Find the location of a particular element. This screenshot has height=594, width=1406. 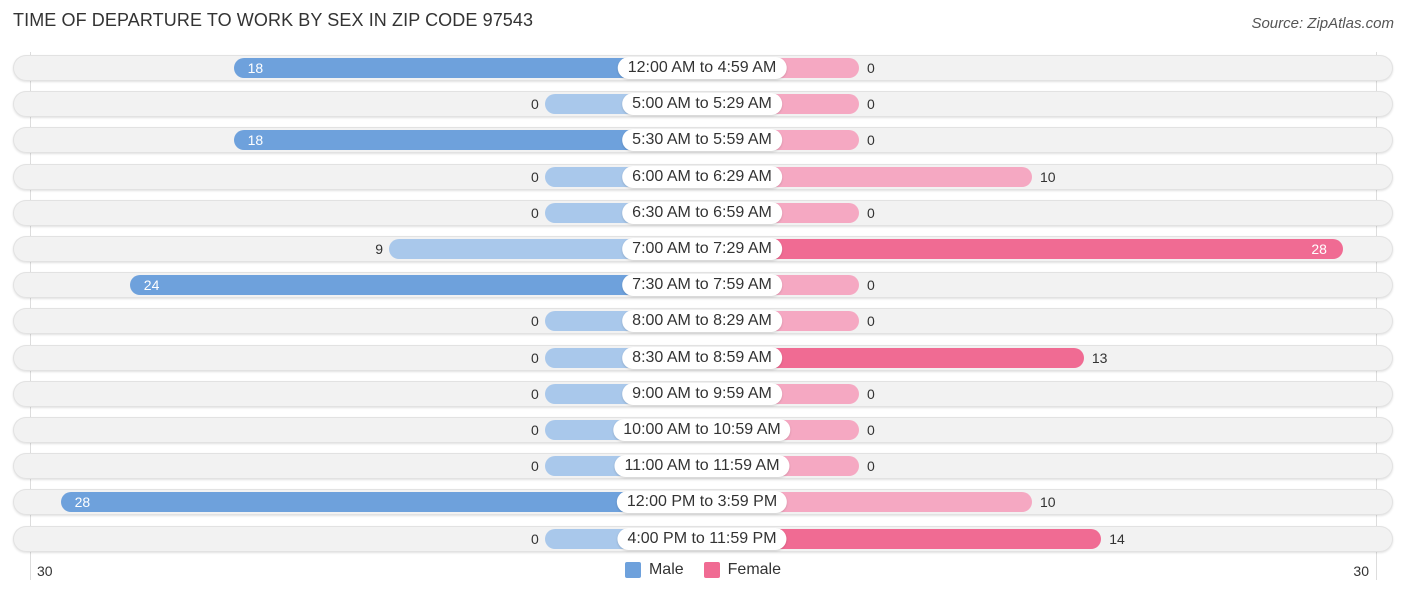

category-label: 11:00 AM to 11:59 AM is located at coordinates (702, 466).